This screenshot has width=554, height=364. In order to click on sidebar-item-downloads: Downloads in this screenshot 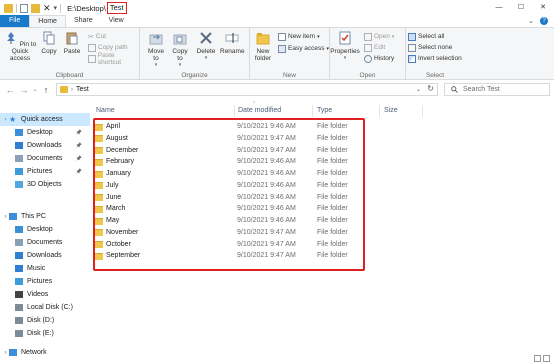, I will do `click(45, 255)`.